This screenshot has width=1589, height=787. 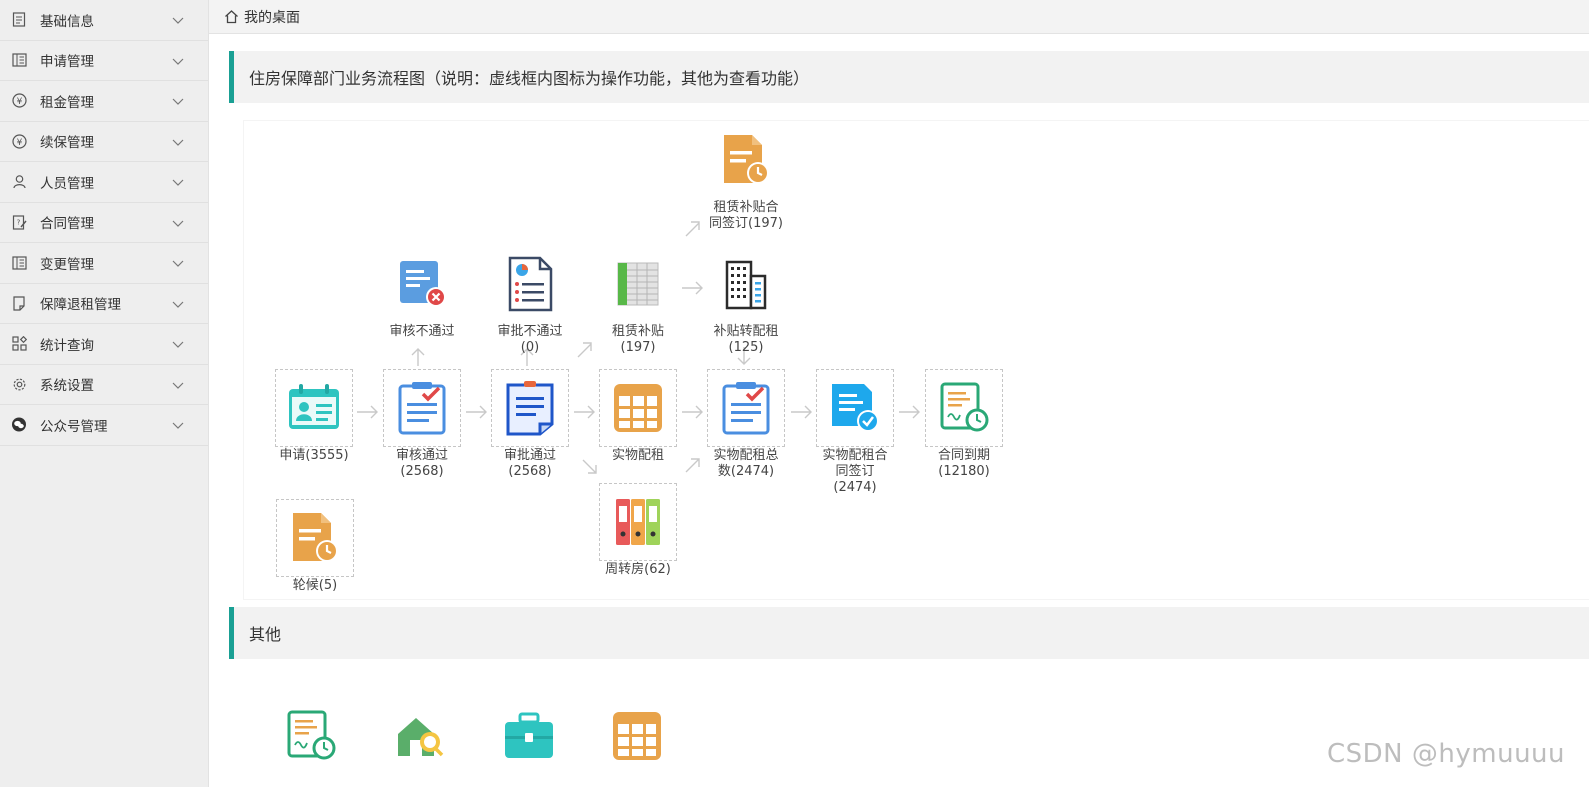 I want to click on node-label: 实物配租合, so click(x=855, y=455).